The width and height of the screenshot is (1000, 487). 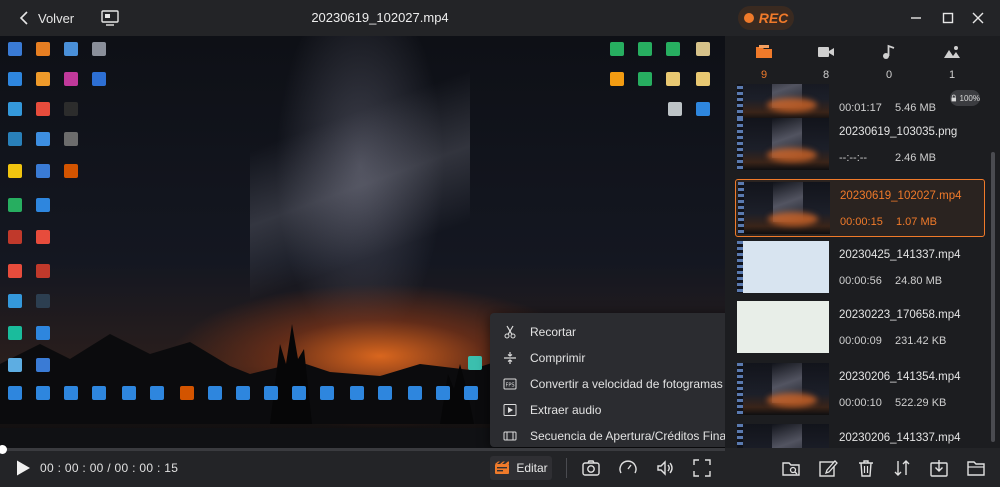 What do you see at coordinates (783, 144) in the screenshot?
I see `image-thumbnail` at bounding box center [783, 144].